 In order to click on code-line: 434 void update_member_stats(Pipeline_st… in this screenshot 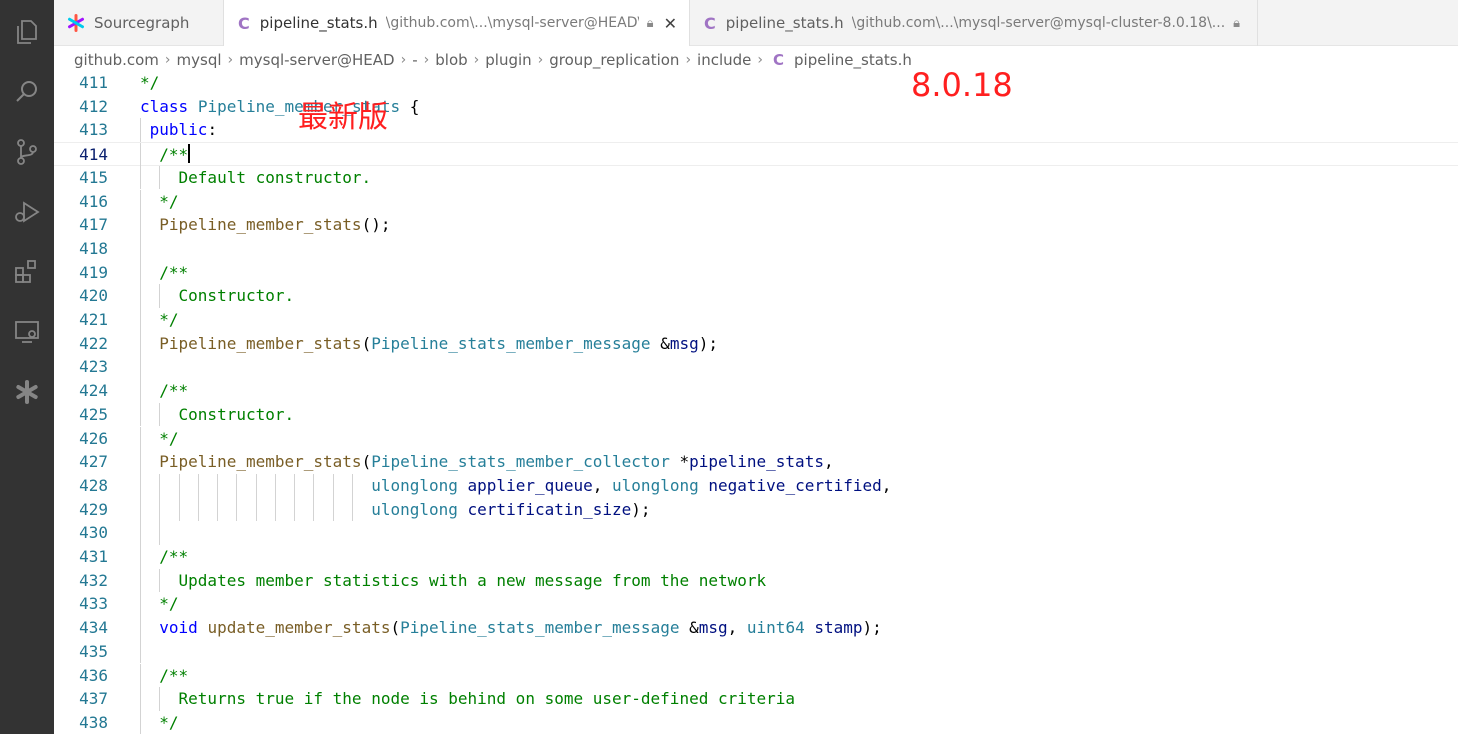, I will do `click(756, 628)`.